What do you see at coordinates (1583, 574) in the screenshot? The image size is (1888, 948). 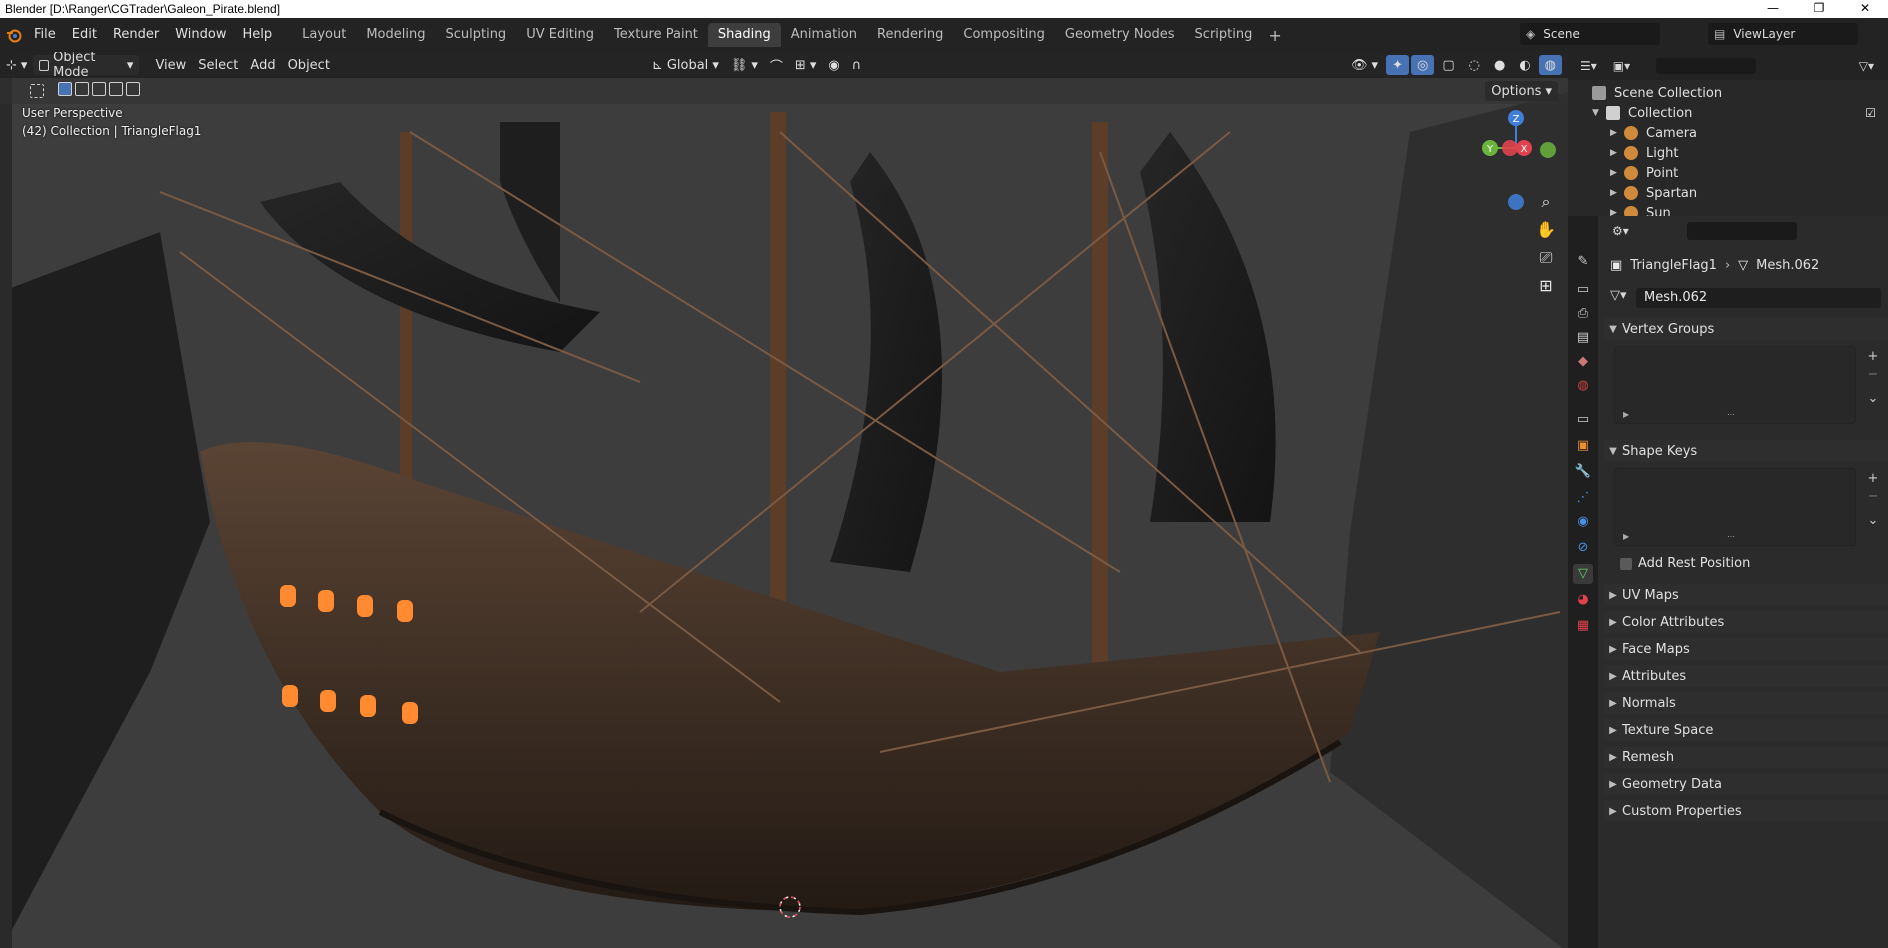 I see `mesh-data-tab-icon: ▽` at bounding box center [1583, 574].